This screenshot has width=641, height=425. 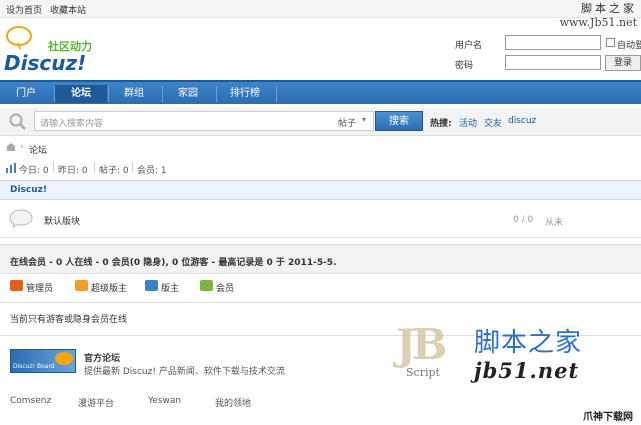 I want to click on auto-login-checkbox, so click(x=610, y=42).